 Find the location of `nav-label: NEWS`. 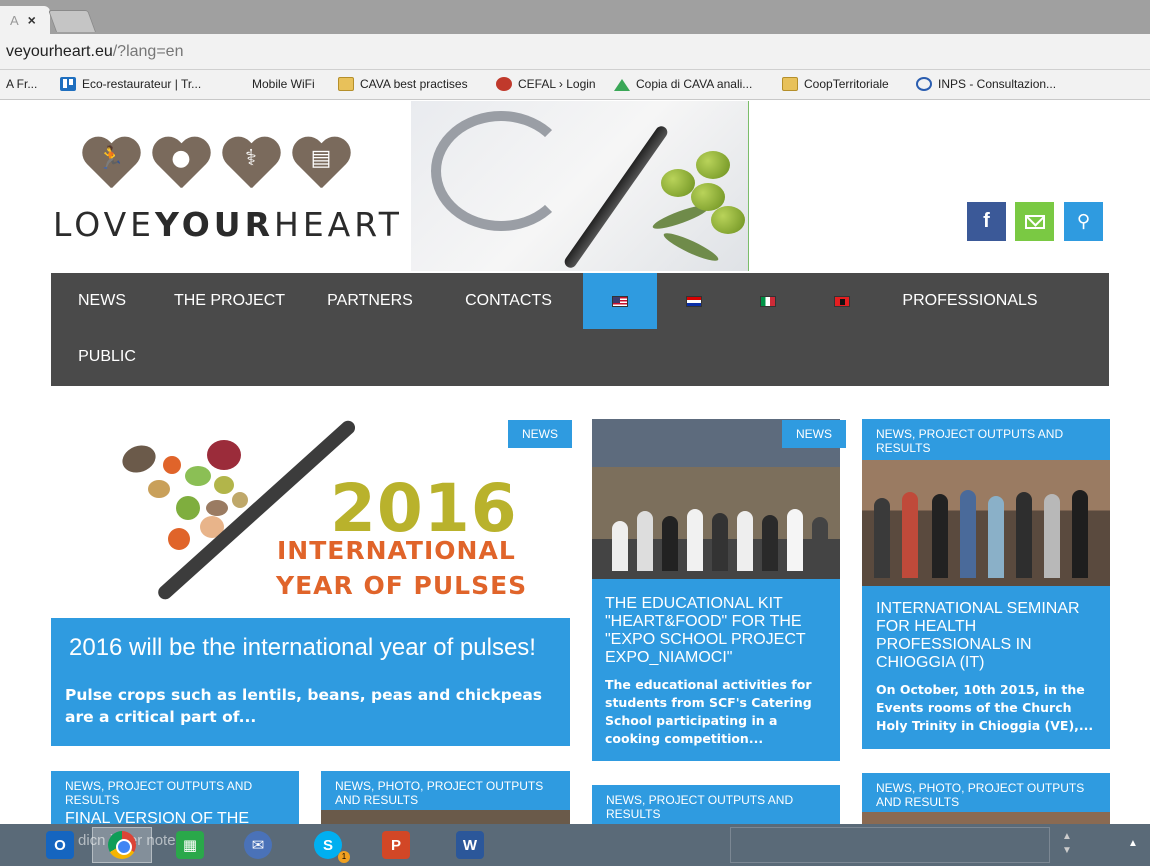

nav-label: NEWS is located at coordinates (102, 300).